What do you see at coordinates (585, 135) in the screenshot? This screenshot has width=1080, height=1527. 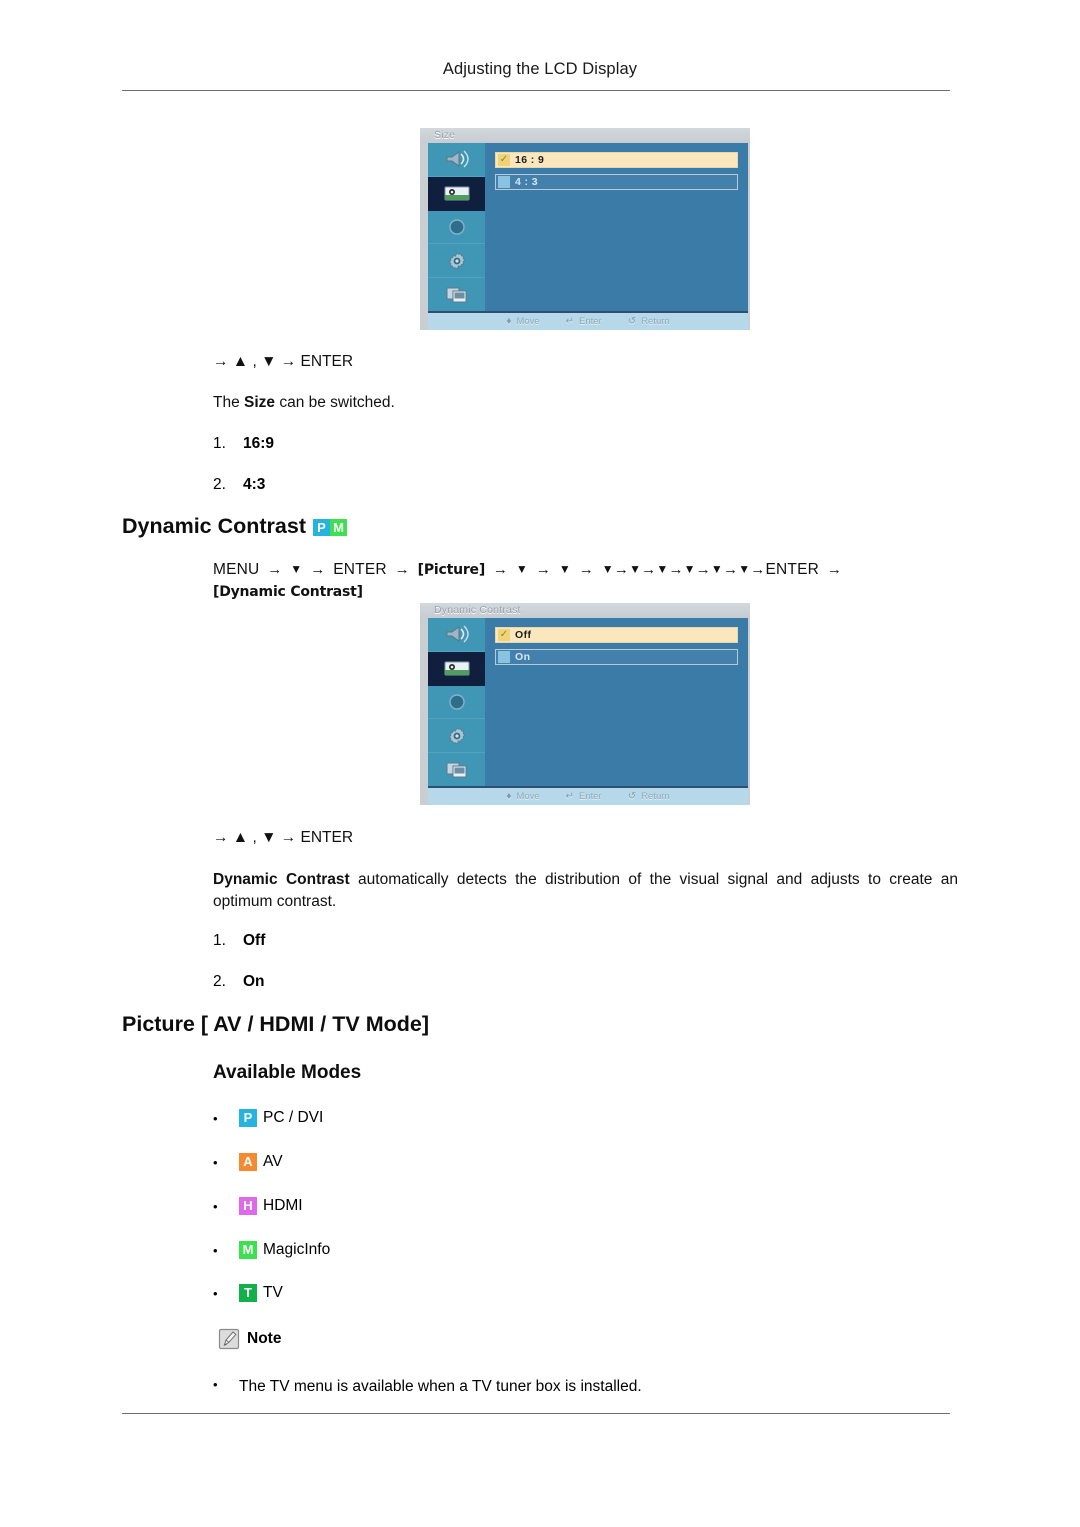 I see `osd-titlebar: Size` at bounding box center [585, 135].